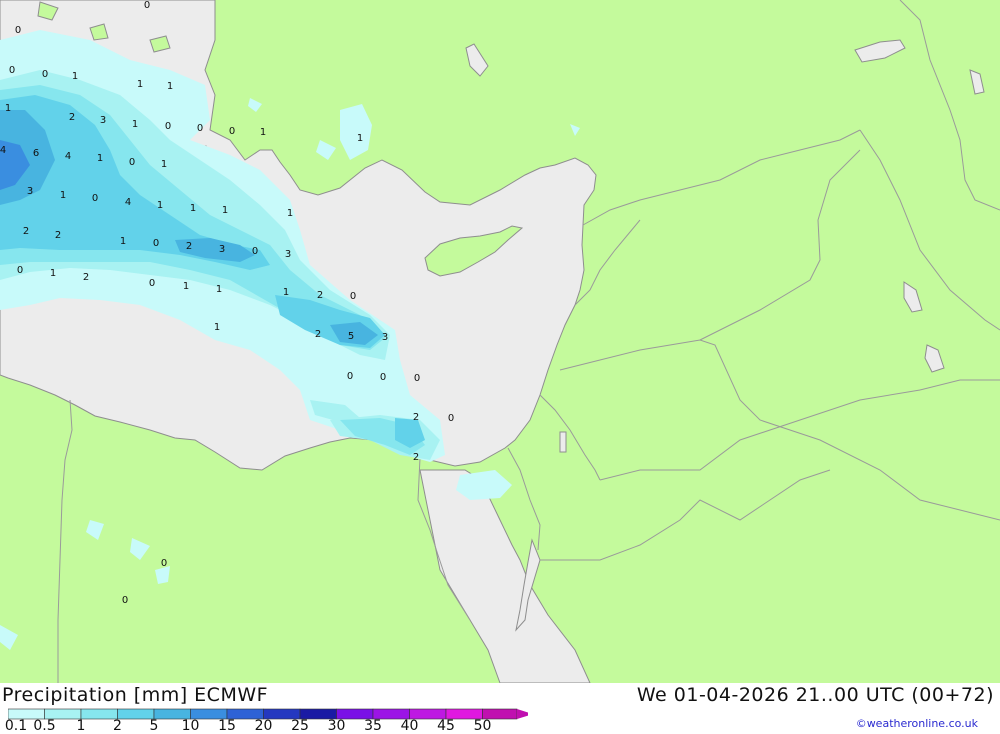 The image size is (1000, 734). Describe the element at coordinates (117, 726) in the screenshot. I see `color-scale-label: 2` at that location.